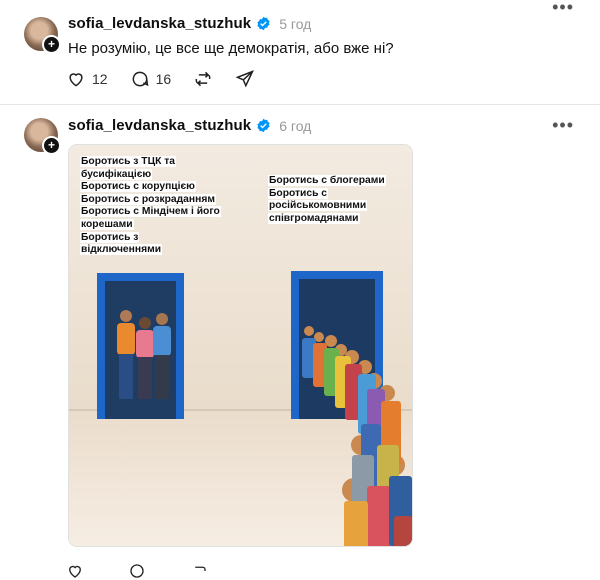 The height and width of the screenshot is (580, 600). What do you see at coordinates (318, 206) in the screenshot?
I see `caption-line: російськомовними` at bounding box center [318, 206].